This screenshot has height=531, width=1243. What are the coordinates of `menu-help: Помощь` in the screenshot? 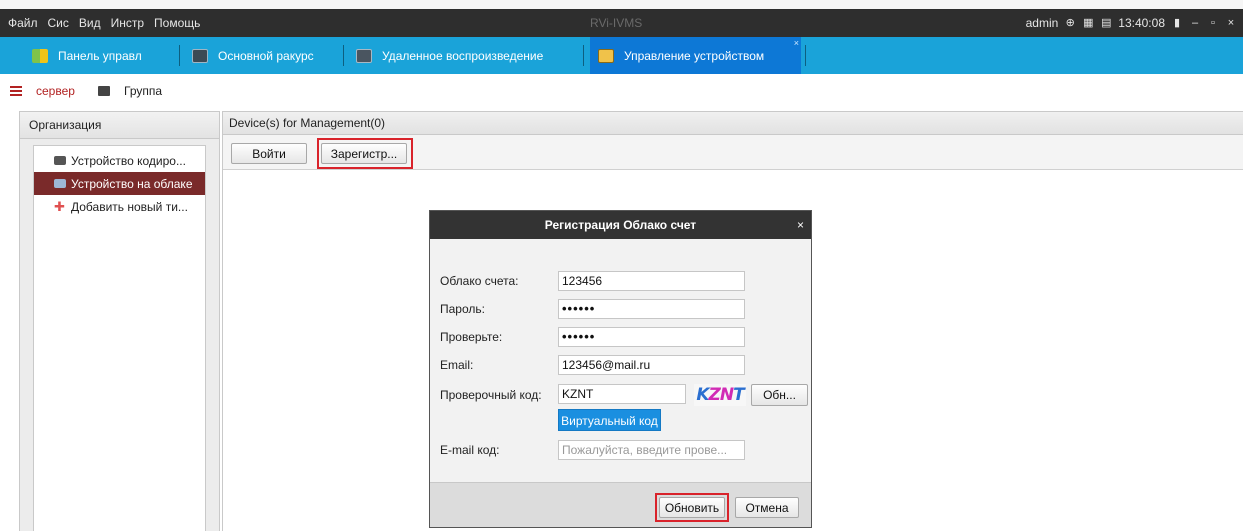 It's located at (177, 23).